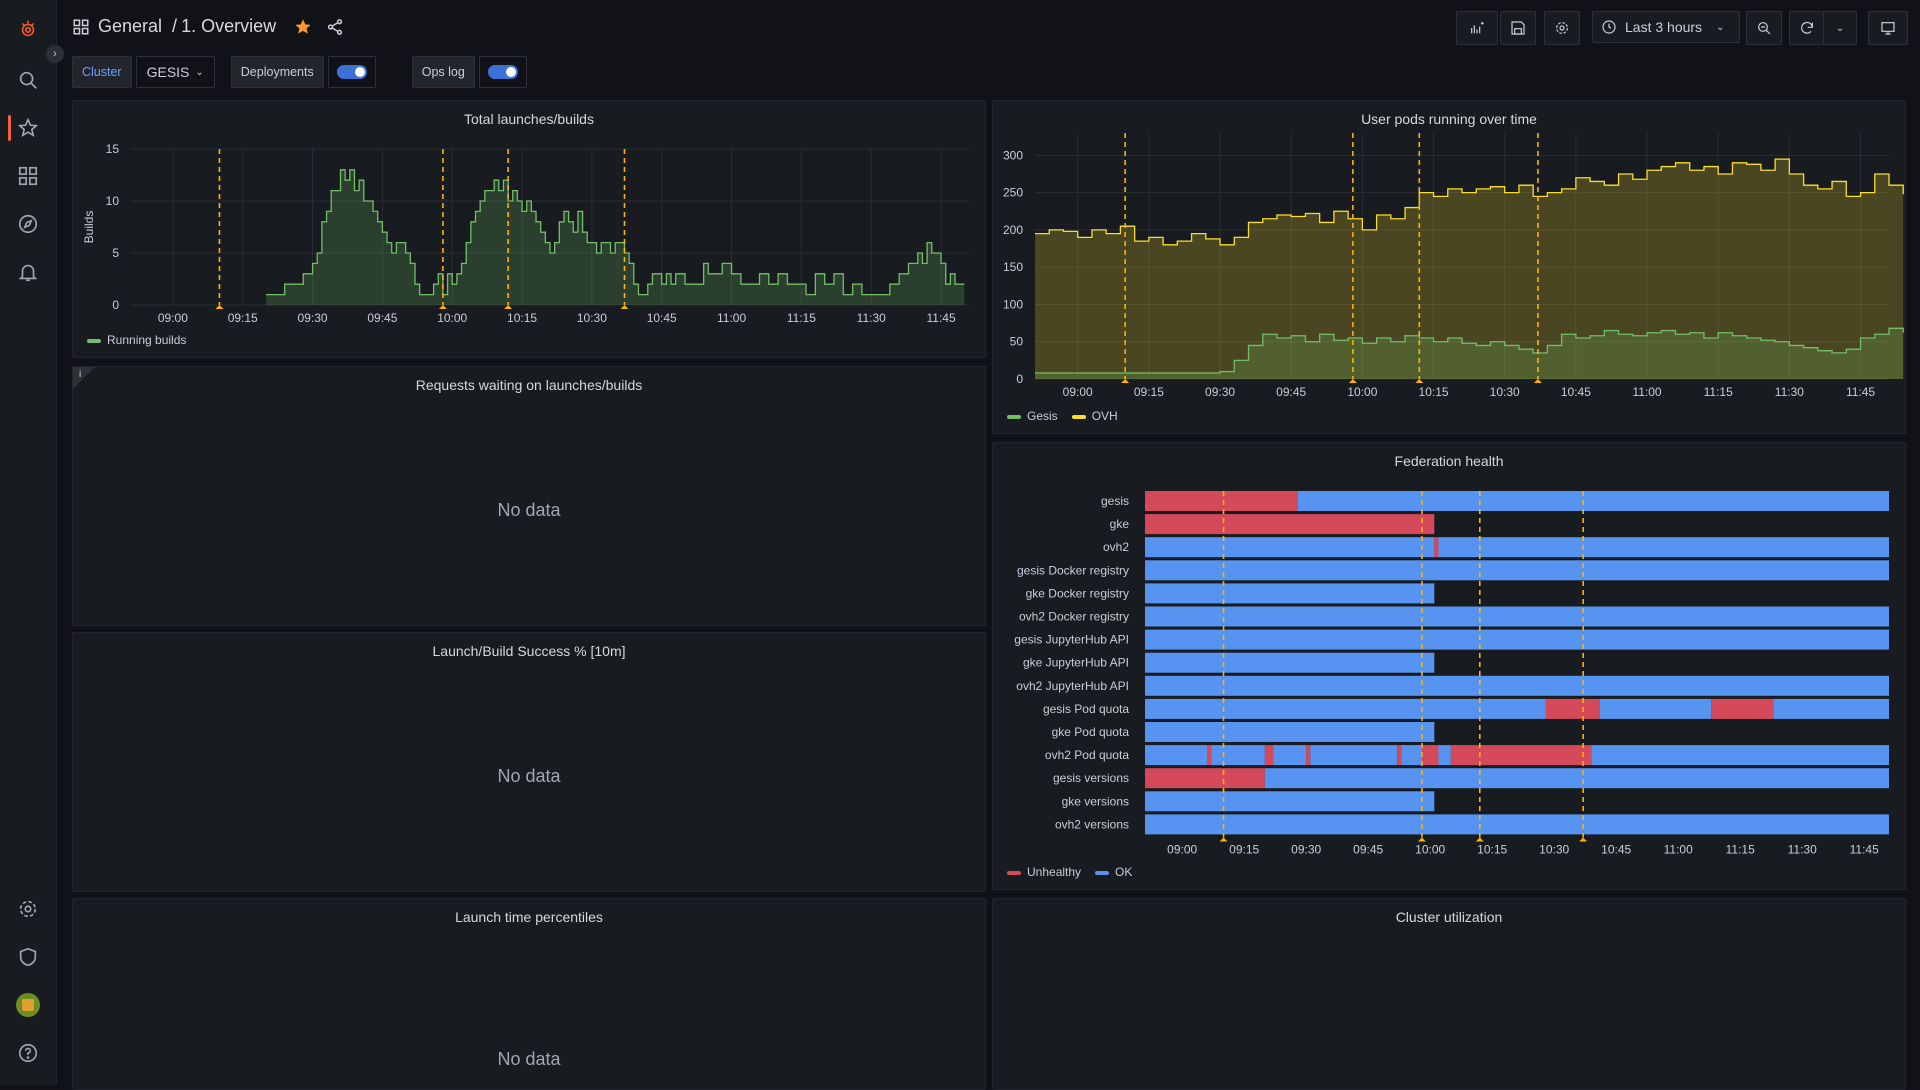 This screenshot has height=1090, width=1920. What do you see at coordinates (1554, 850) in the screenshot?
I see `x-tick-label: 10:30` at bounding box center [1554, 850].